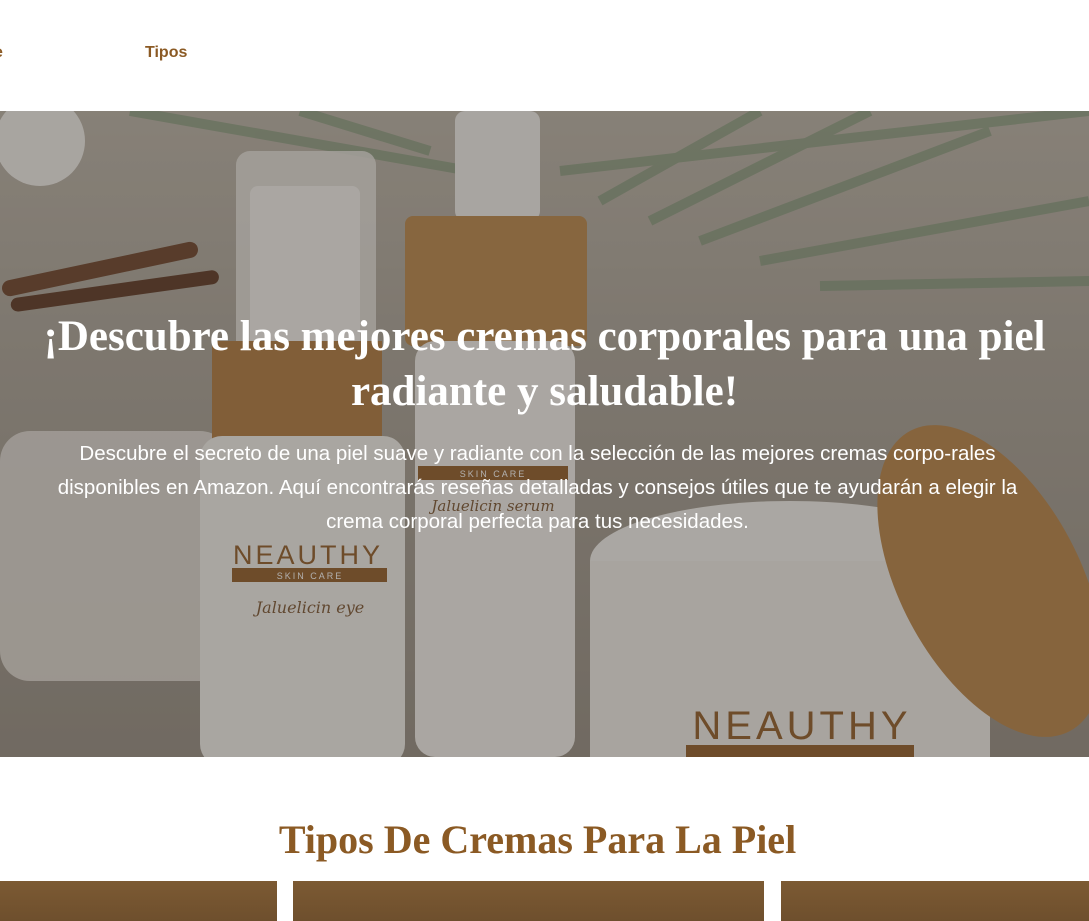 Image resolution: width=1089 pixels, height=921 pixels. I want to click on nav-item-partial: e, so click(1, 53).